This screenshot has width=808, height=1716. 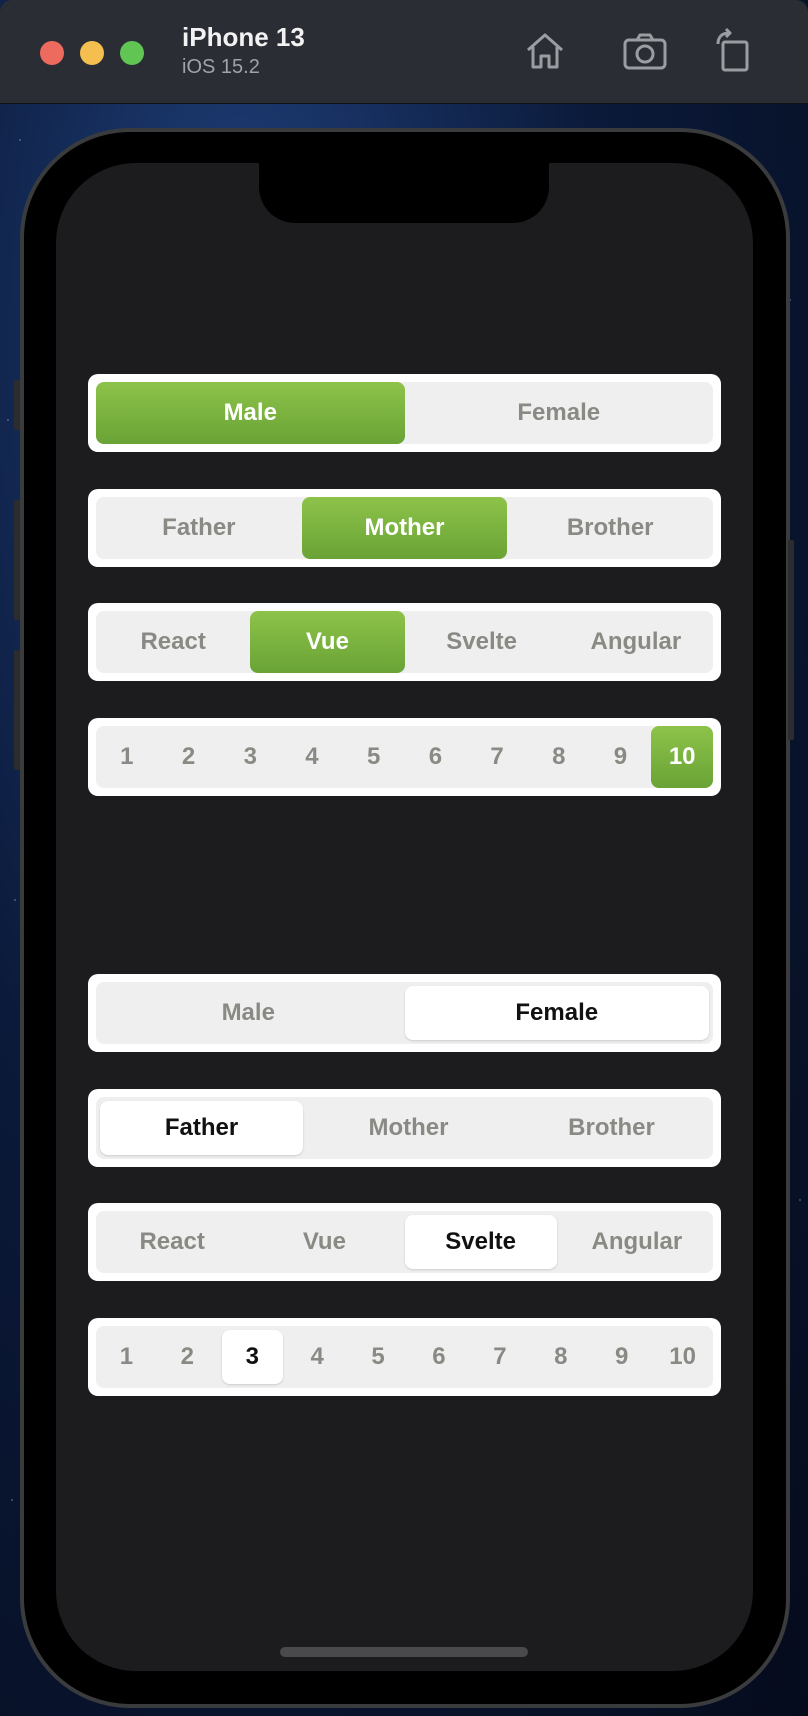 What do you see at coordinates (404, 193) in the screenshot?
I see `notch` at bounding box center [404, 193].